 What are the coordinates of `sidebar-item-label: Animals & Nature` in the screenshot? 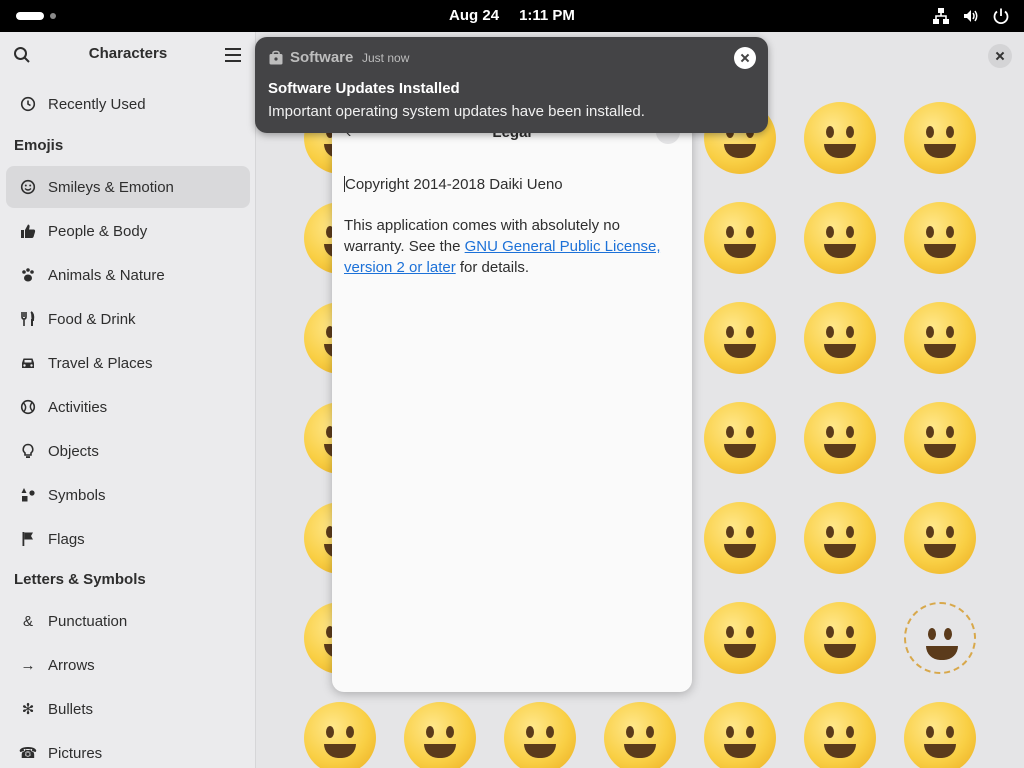 It's located at (106, 275).